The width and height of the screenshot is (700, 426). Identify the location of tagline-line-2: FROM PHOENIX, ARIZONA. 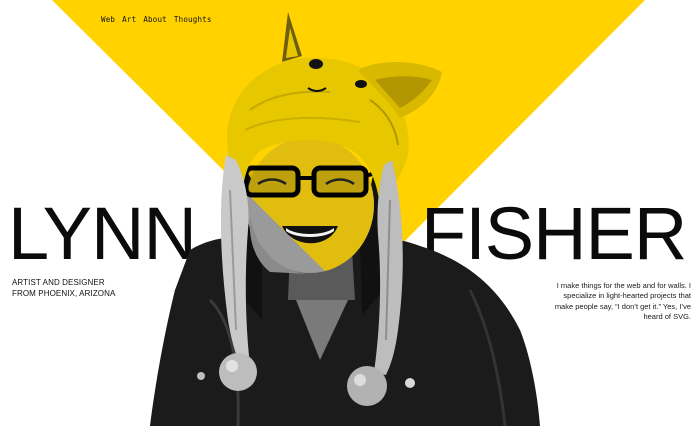
(64, 293).